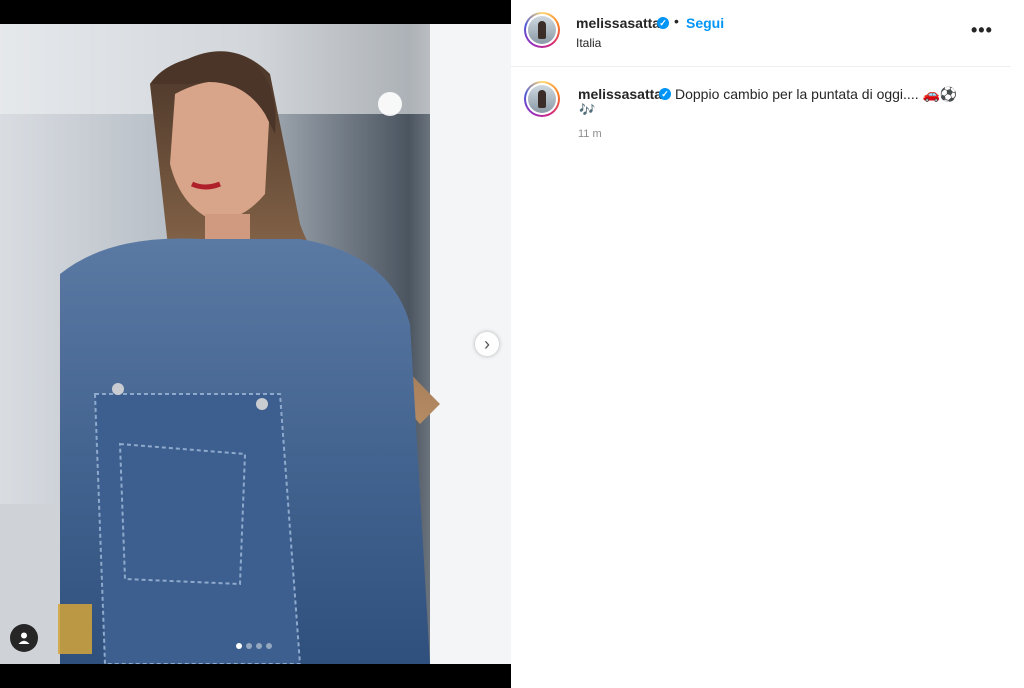 This screenshot has height=688, width=1024. Describe the element at coordinates (618, 23) in the screenshot. I see `author-username: melissasatta` at that location.